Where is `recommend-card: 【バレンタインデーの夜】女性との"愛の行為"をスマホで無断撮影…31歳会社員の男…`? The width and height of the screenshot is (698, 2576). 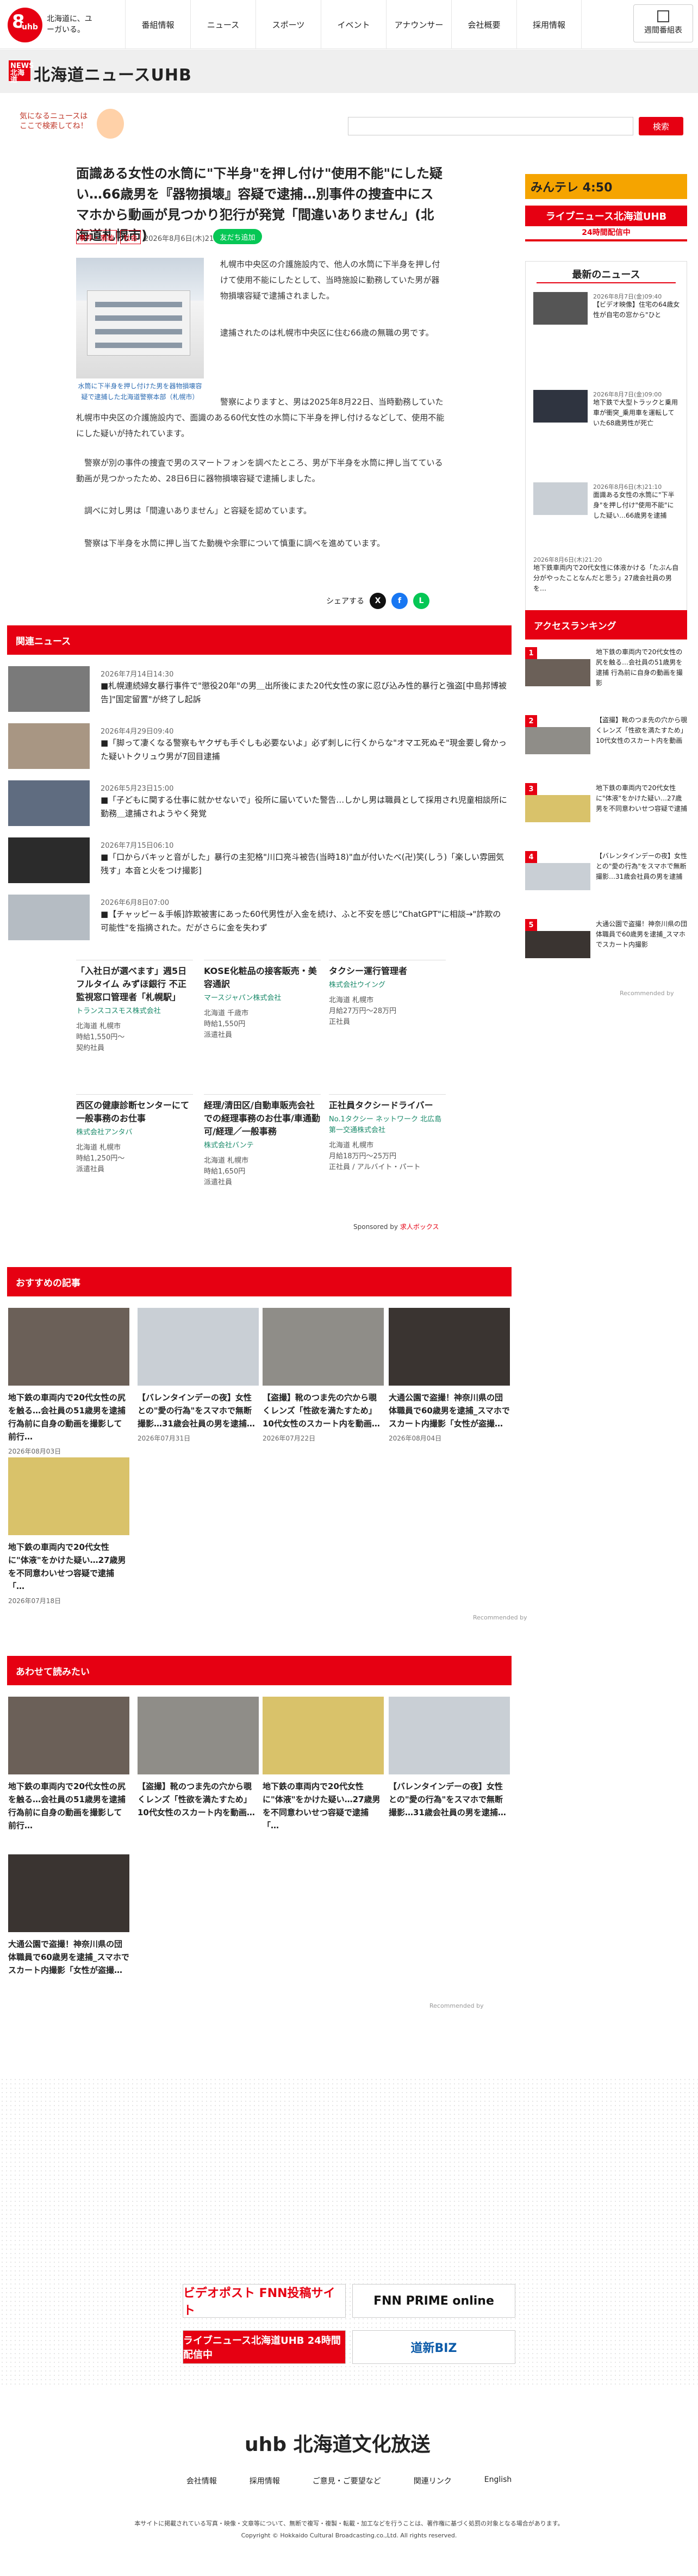 recommend-card: 【バレンタインデーの夜】女性との"愛の行為"をスマホで無断撮影…31歳会社員の男… is located at coordinates (198, 1375).